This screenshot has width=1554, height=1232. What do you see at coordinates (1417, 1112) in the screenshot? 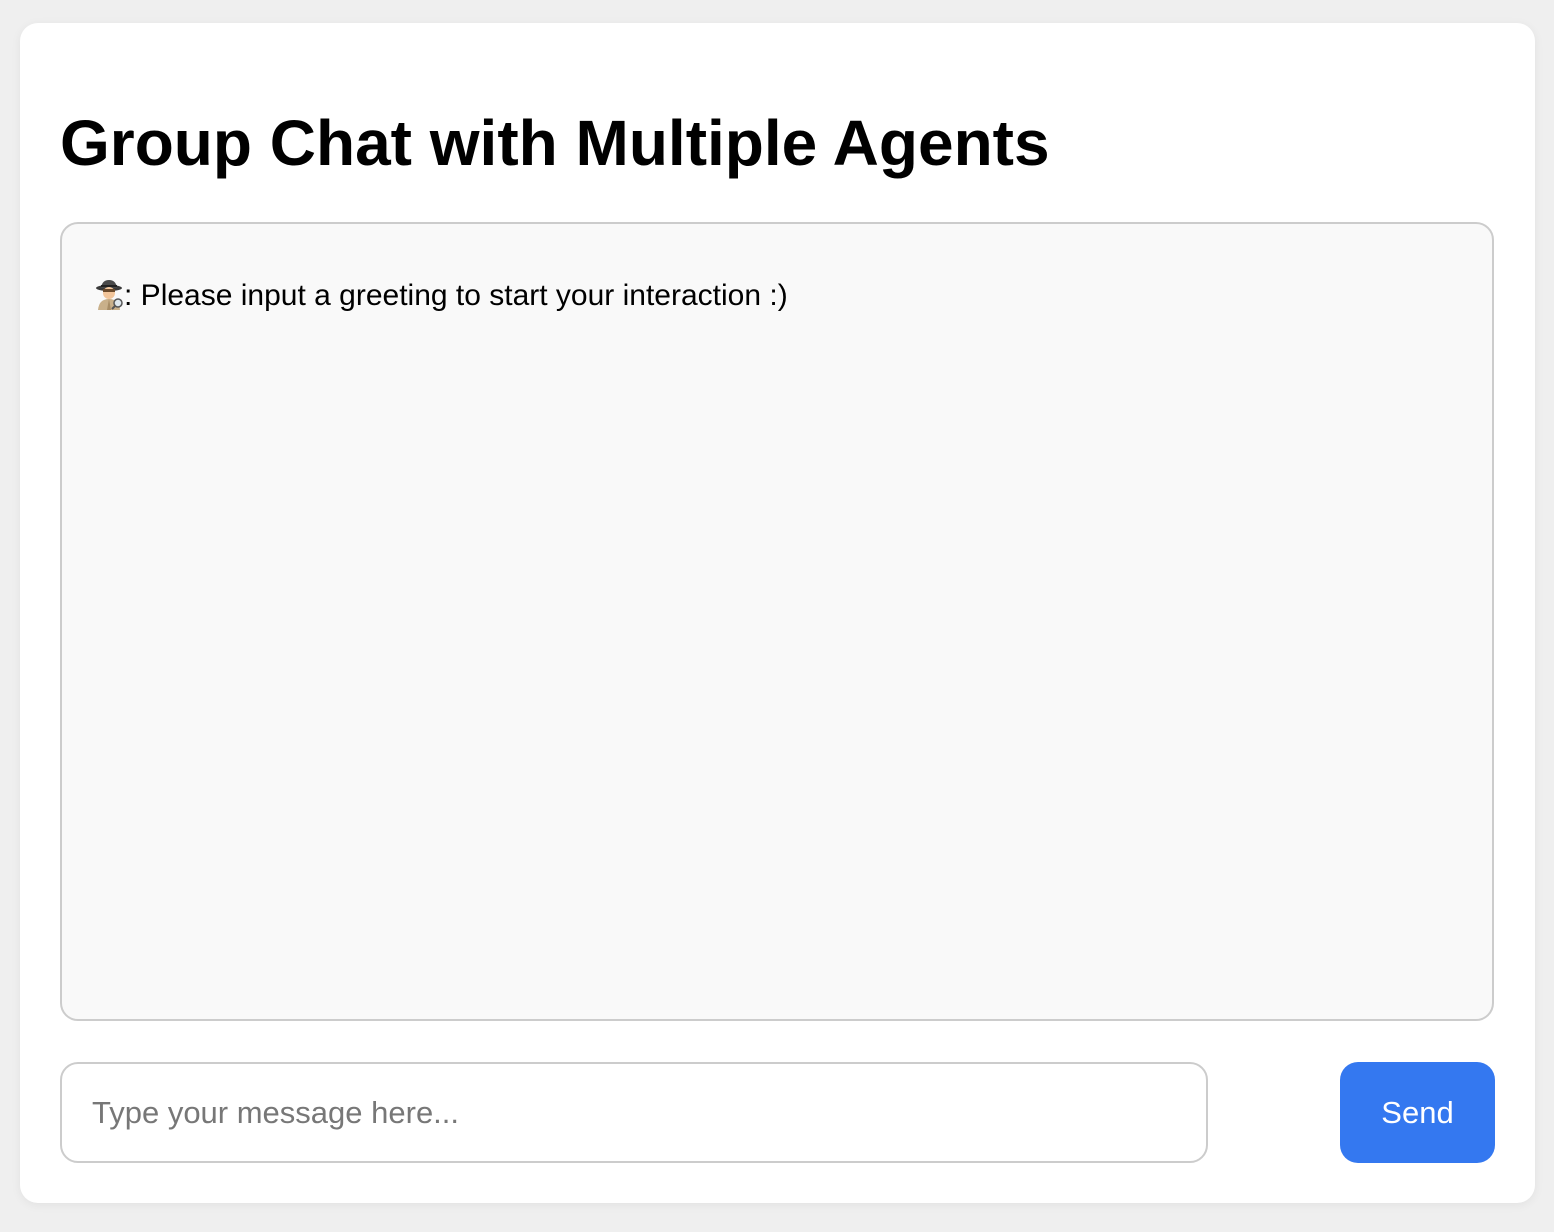
I see `send-button: Send` at bounding box center [1417, 1112].